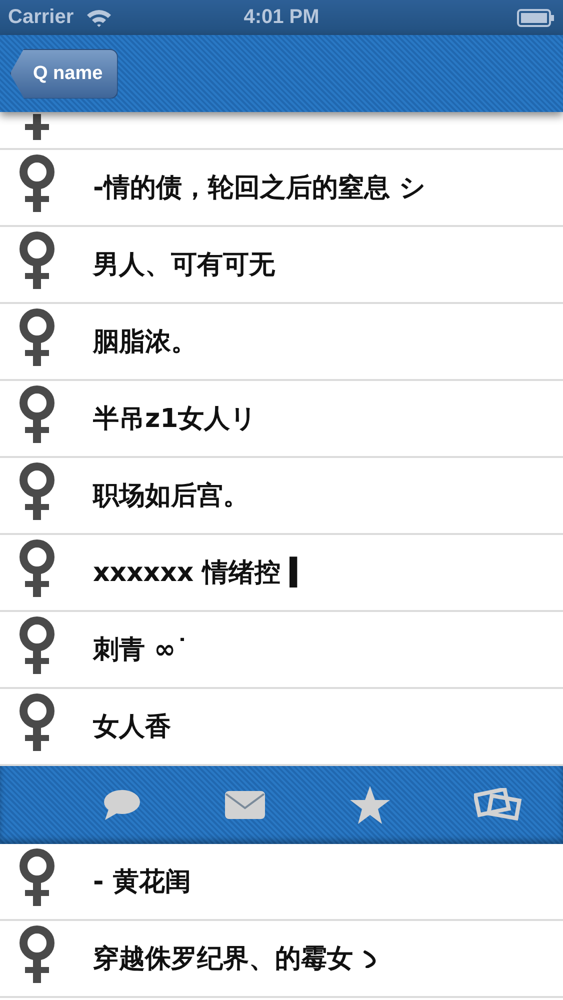 This screenshot has height=1000, width=563. Describe the element at coordinates (281, 265) in the screenshot. I see `contact-row: 男人、可有可无` at that location.